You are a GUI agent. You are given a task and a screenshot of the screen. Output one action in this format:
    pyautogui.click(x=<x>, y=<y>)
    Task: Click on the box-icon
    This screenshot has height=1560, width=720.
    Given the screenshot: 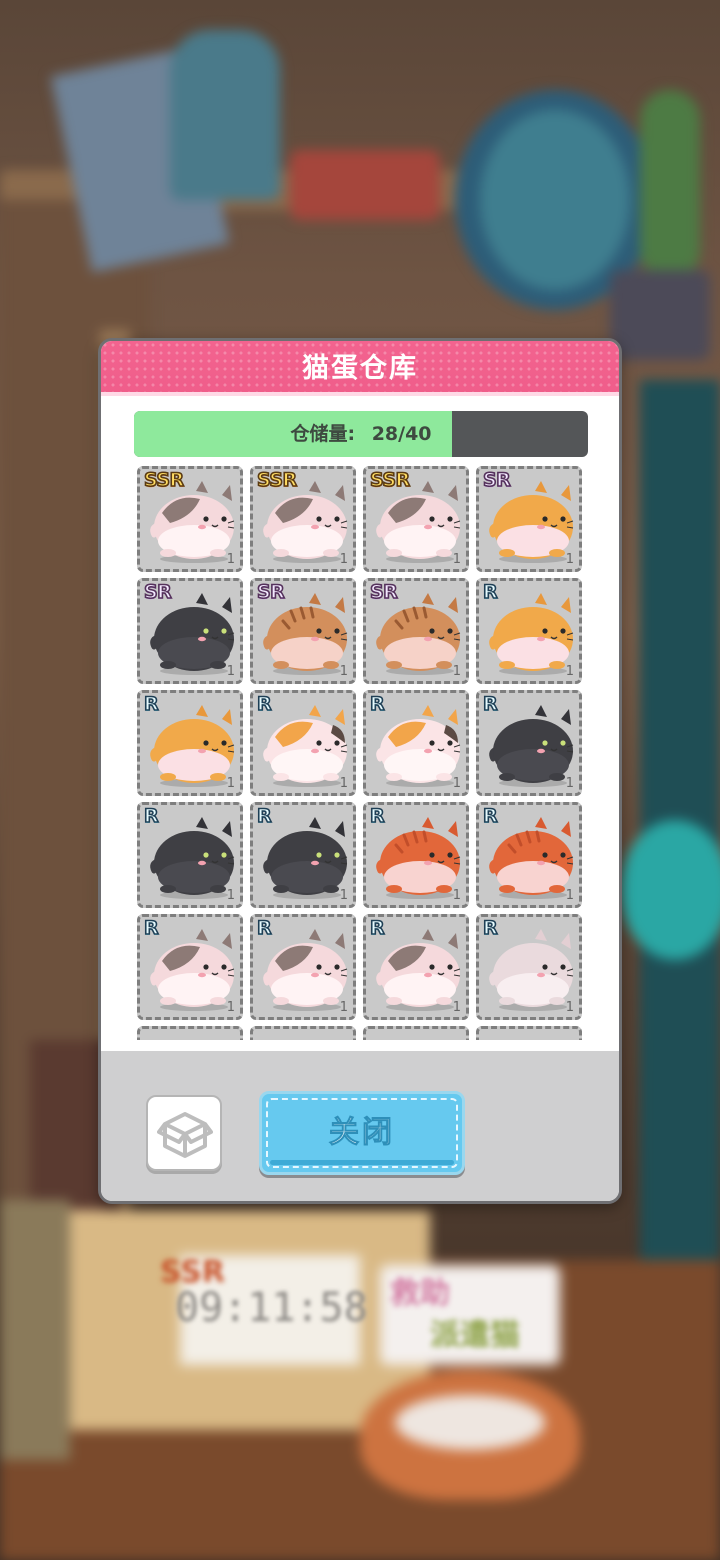 What is the action you would take?
    pyautogui.click(x=185, y=1135)
    